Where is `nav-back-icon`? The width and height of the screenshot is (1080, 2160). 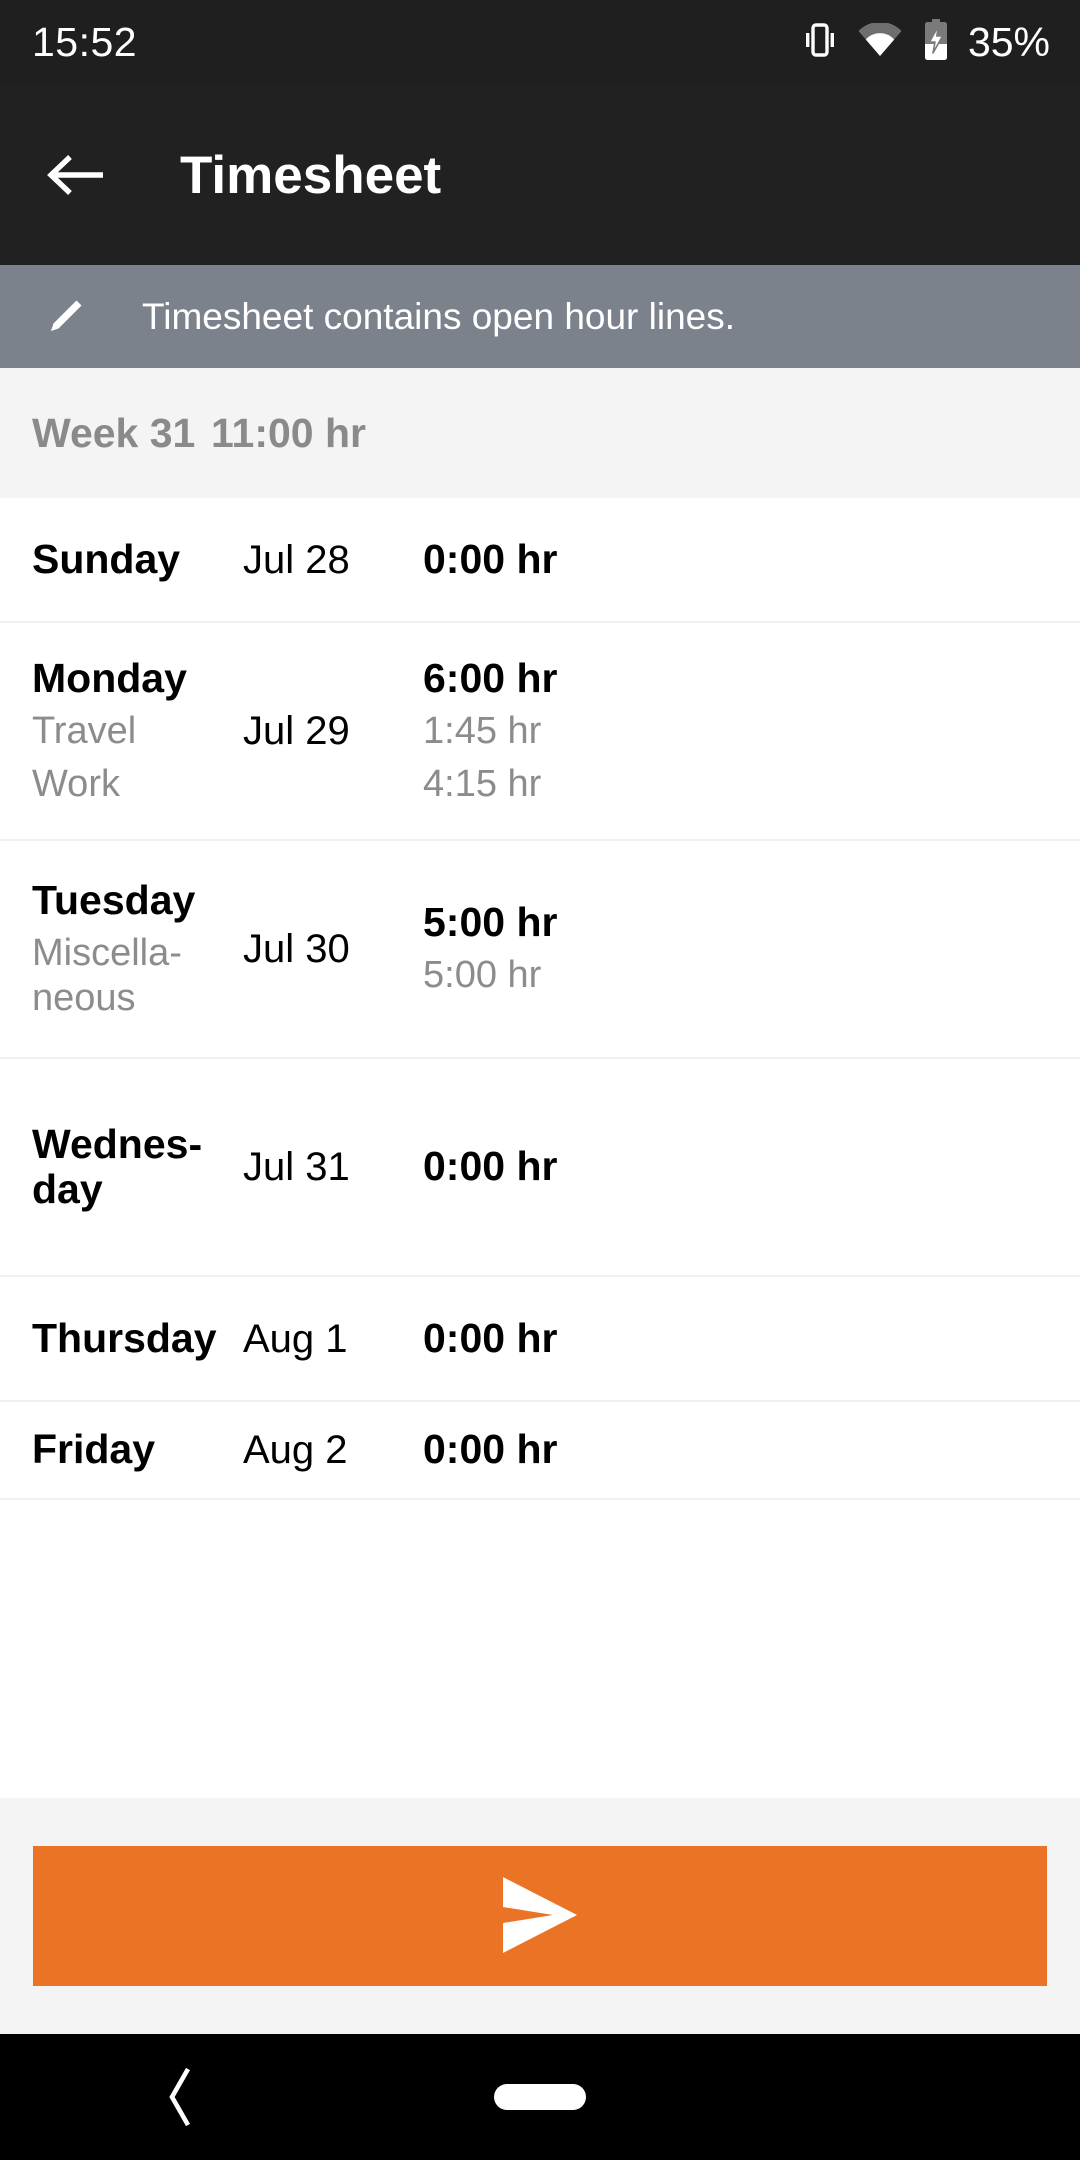 nav-back-icon is located at coordinates (180, 2097).